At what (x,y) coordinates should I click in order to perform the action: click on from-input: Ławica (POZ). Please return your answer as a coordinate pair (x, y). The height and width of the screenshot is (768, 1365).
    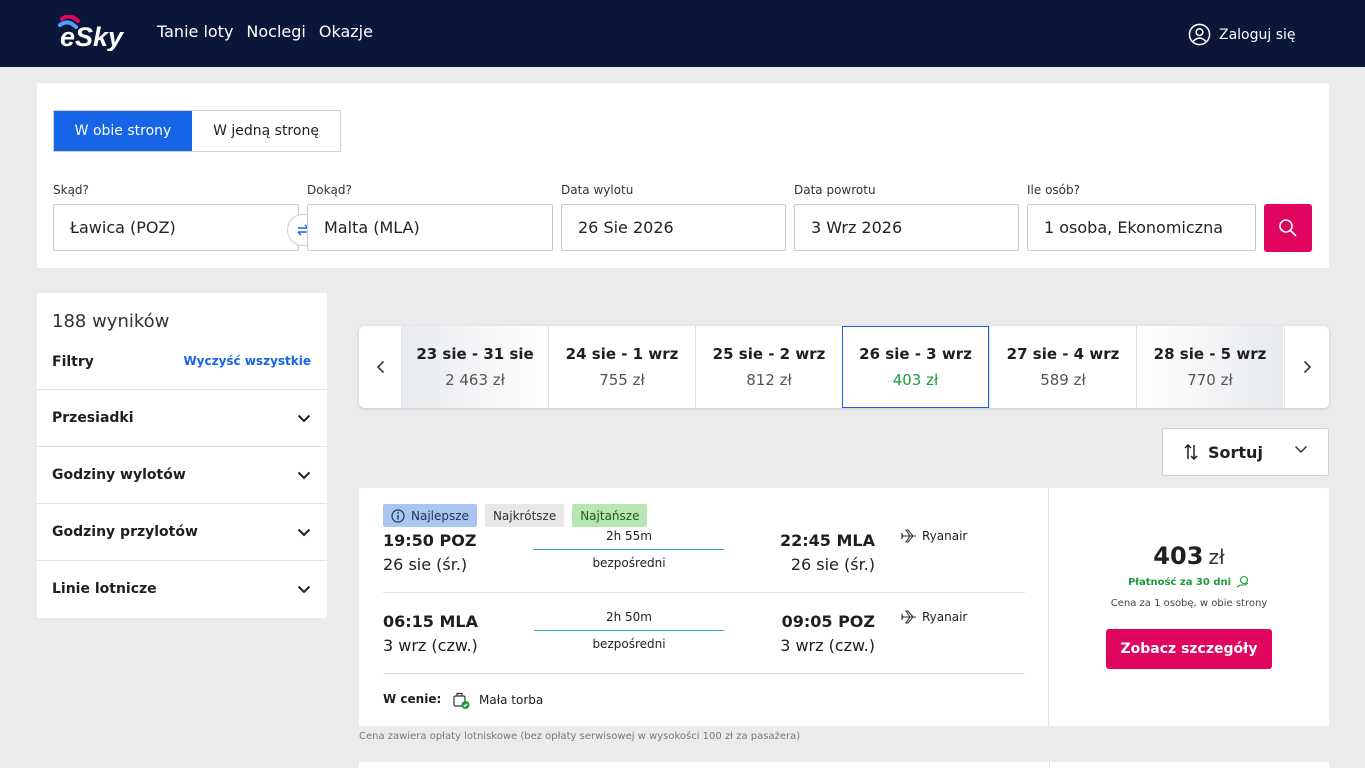
    Looking at the image, I should click on (176, 227).